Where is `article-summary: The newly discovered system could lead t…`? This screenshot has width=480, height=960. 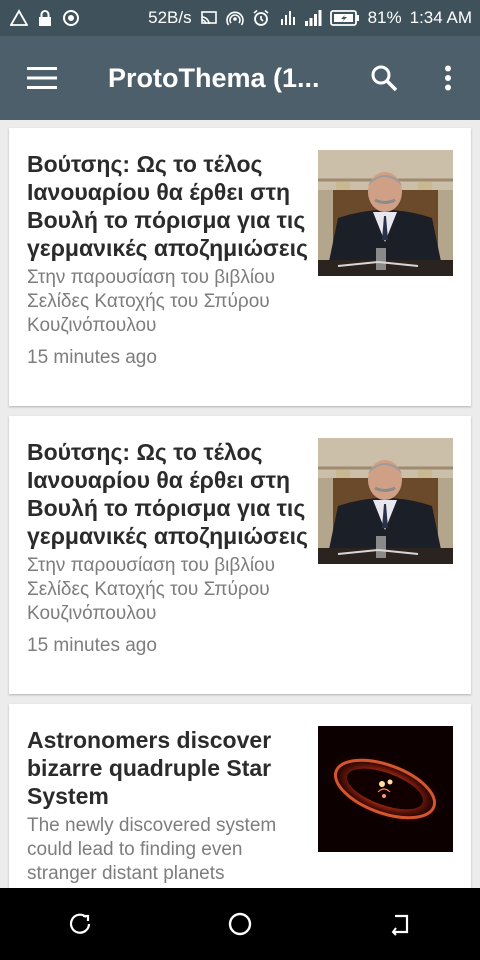 article-summary: The newly discovered system could lead t… is located at coordinates (152, 849).